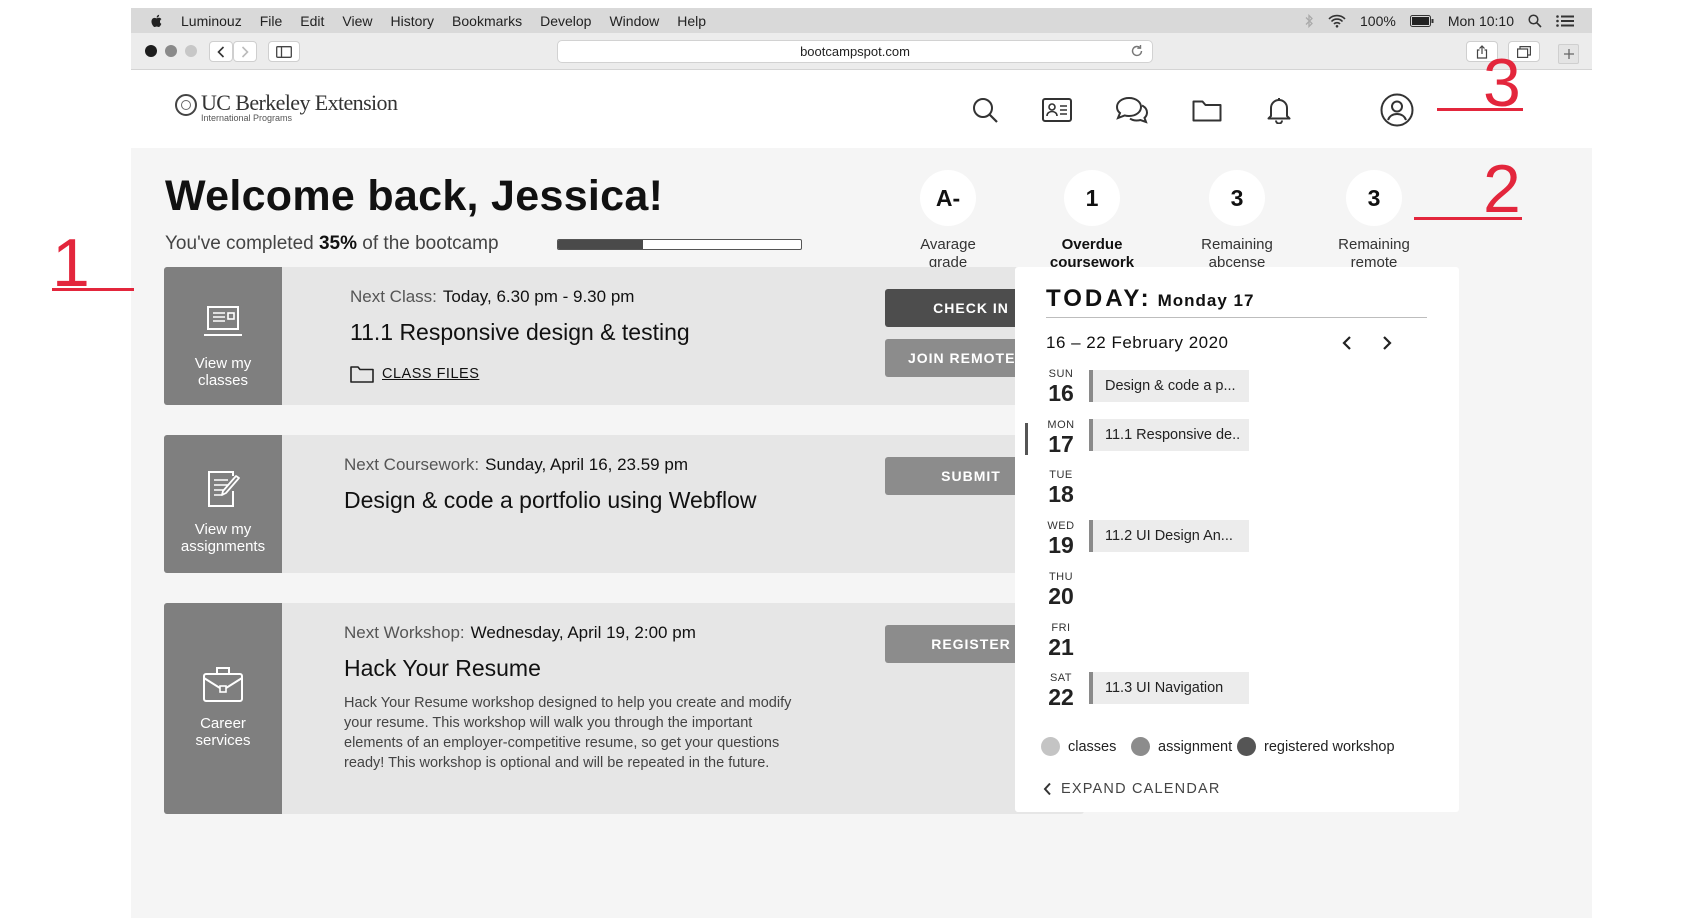 This screenshot has width=1700, height=924. What do you see at coordinates (1387, 343) in the screenshot?
I see `next-week-button` at bounding box center [1387, 343].